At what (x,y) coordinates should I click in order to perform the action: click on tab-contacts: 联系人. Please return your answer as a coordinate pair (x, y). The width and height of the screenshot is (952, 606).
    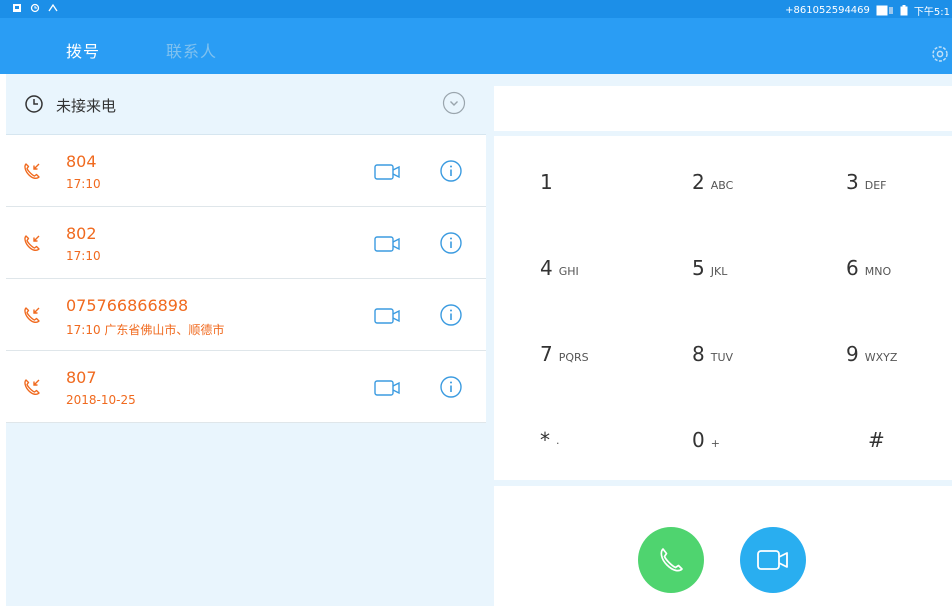
    Looking at the image, I should click on (191, 50).